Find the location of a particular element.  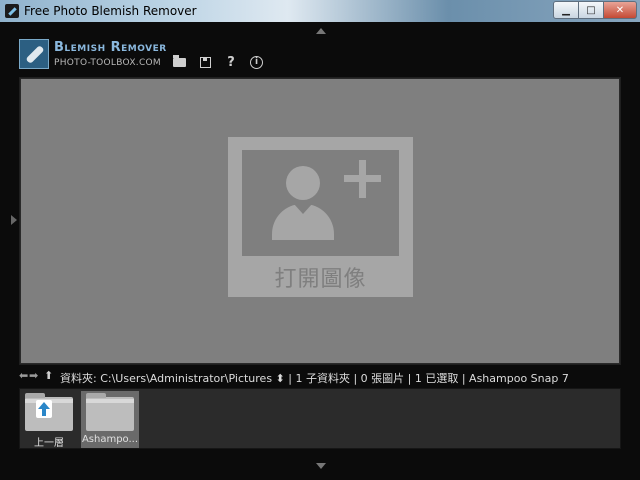

browser-item-label: 上一層 is located at coordinates (49, 443).